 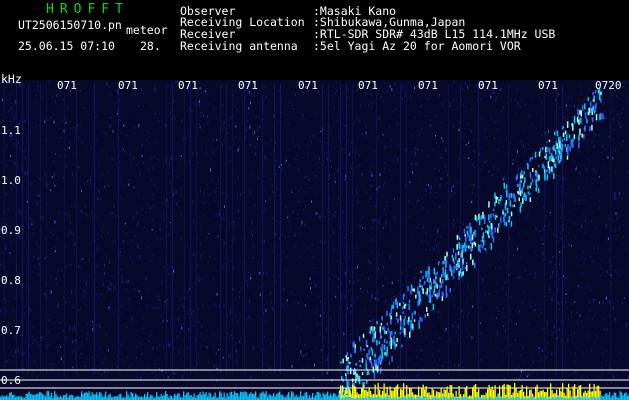 I want to click on filename-label: UT2506150710.pn, so click(x=70, y=25).